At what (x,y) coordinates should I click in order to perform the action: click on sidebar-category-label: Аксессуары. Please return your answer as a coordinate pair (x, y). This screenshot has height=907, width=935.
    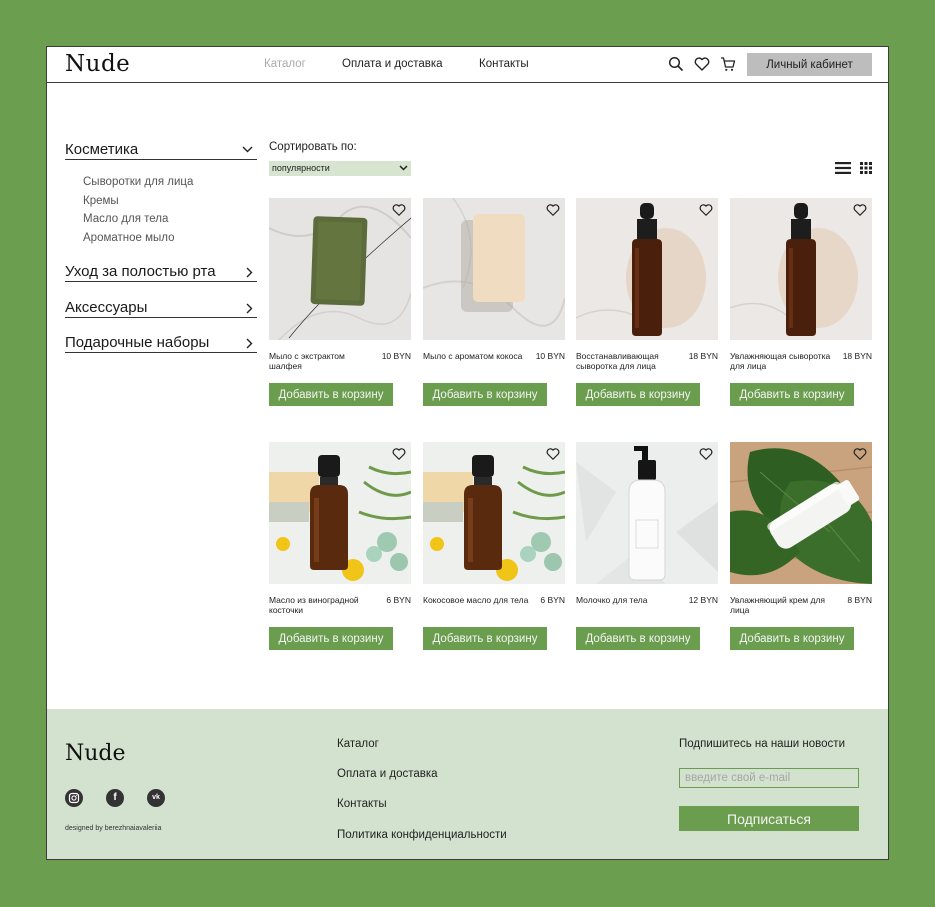
    Looking at the image, I should click on (106, 307).